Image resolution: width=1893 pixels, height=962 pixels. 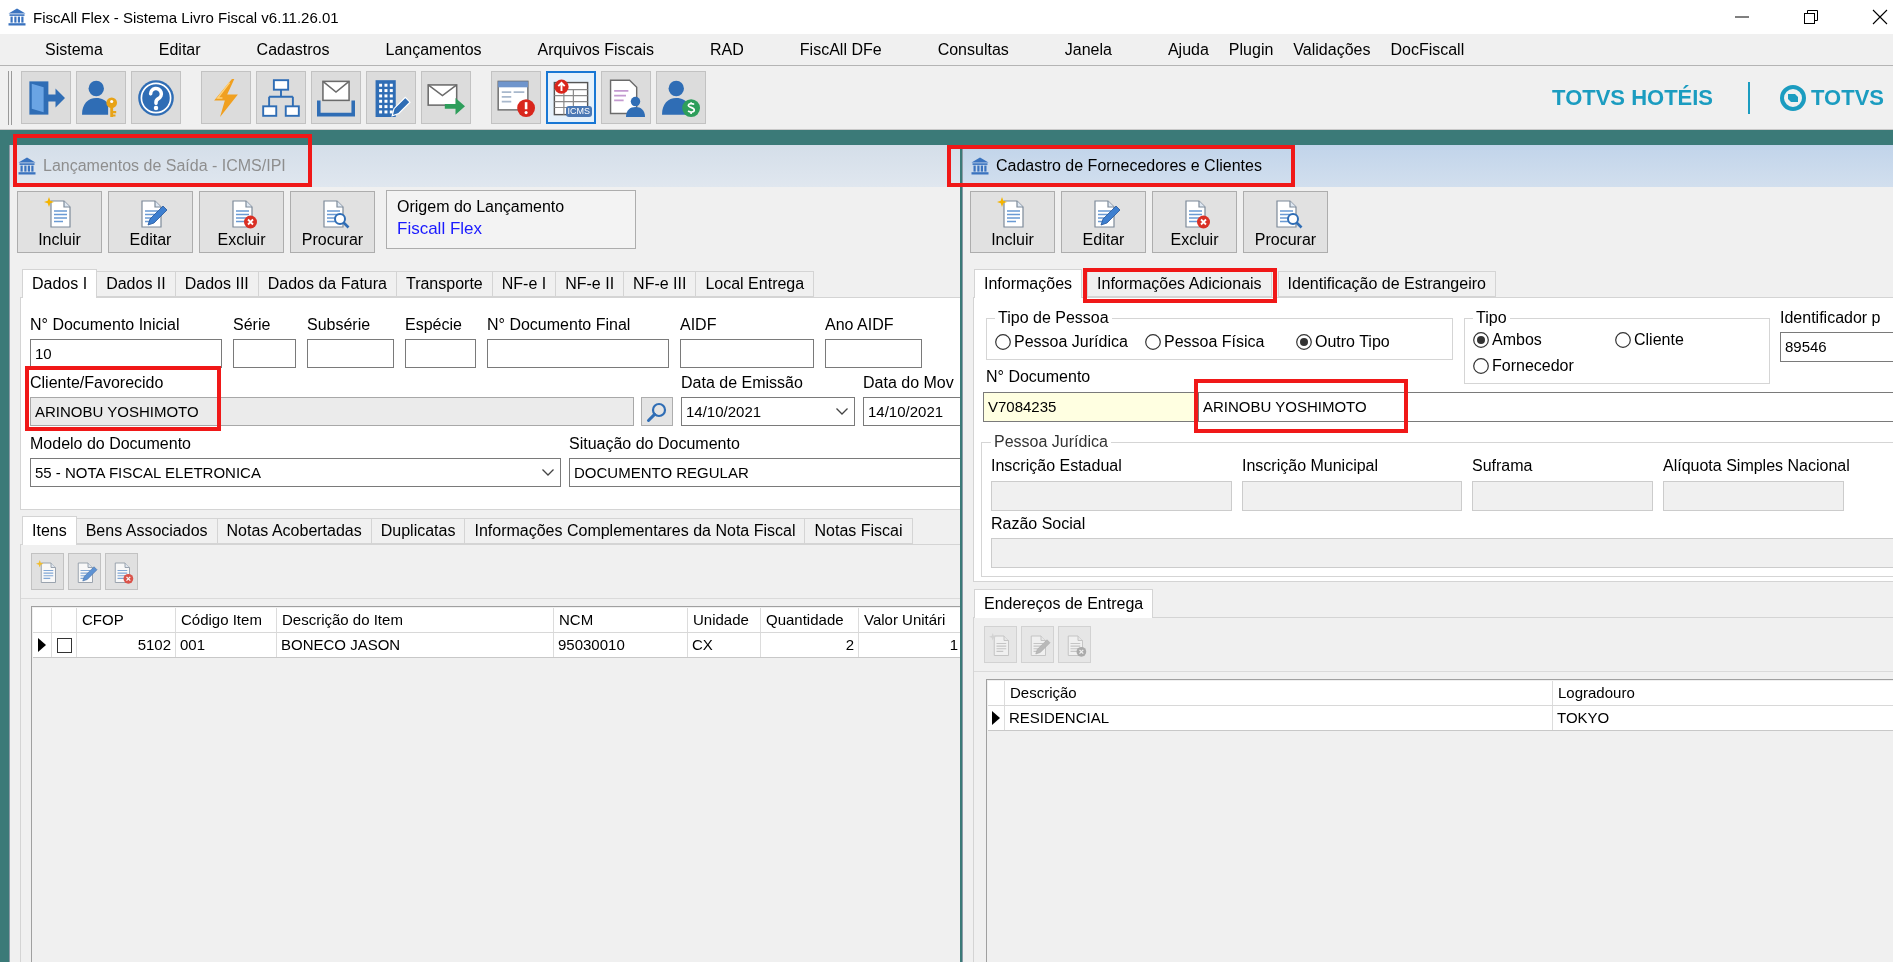 What do you see at coordinates (226, 620) in the screenshot?
I see `column-header: Código Item` at bounding box center [226, 620].